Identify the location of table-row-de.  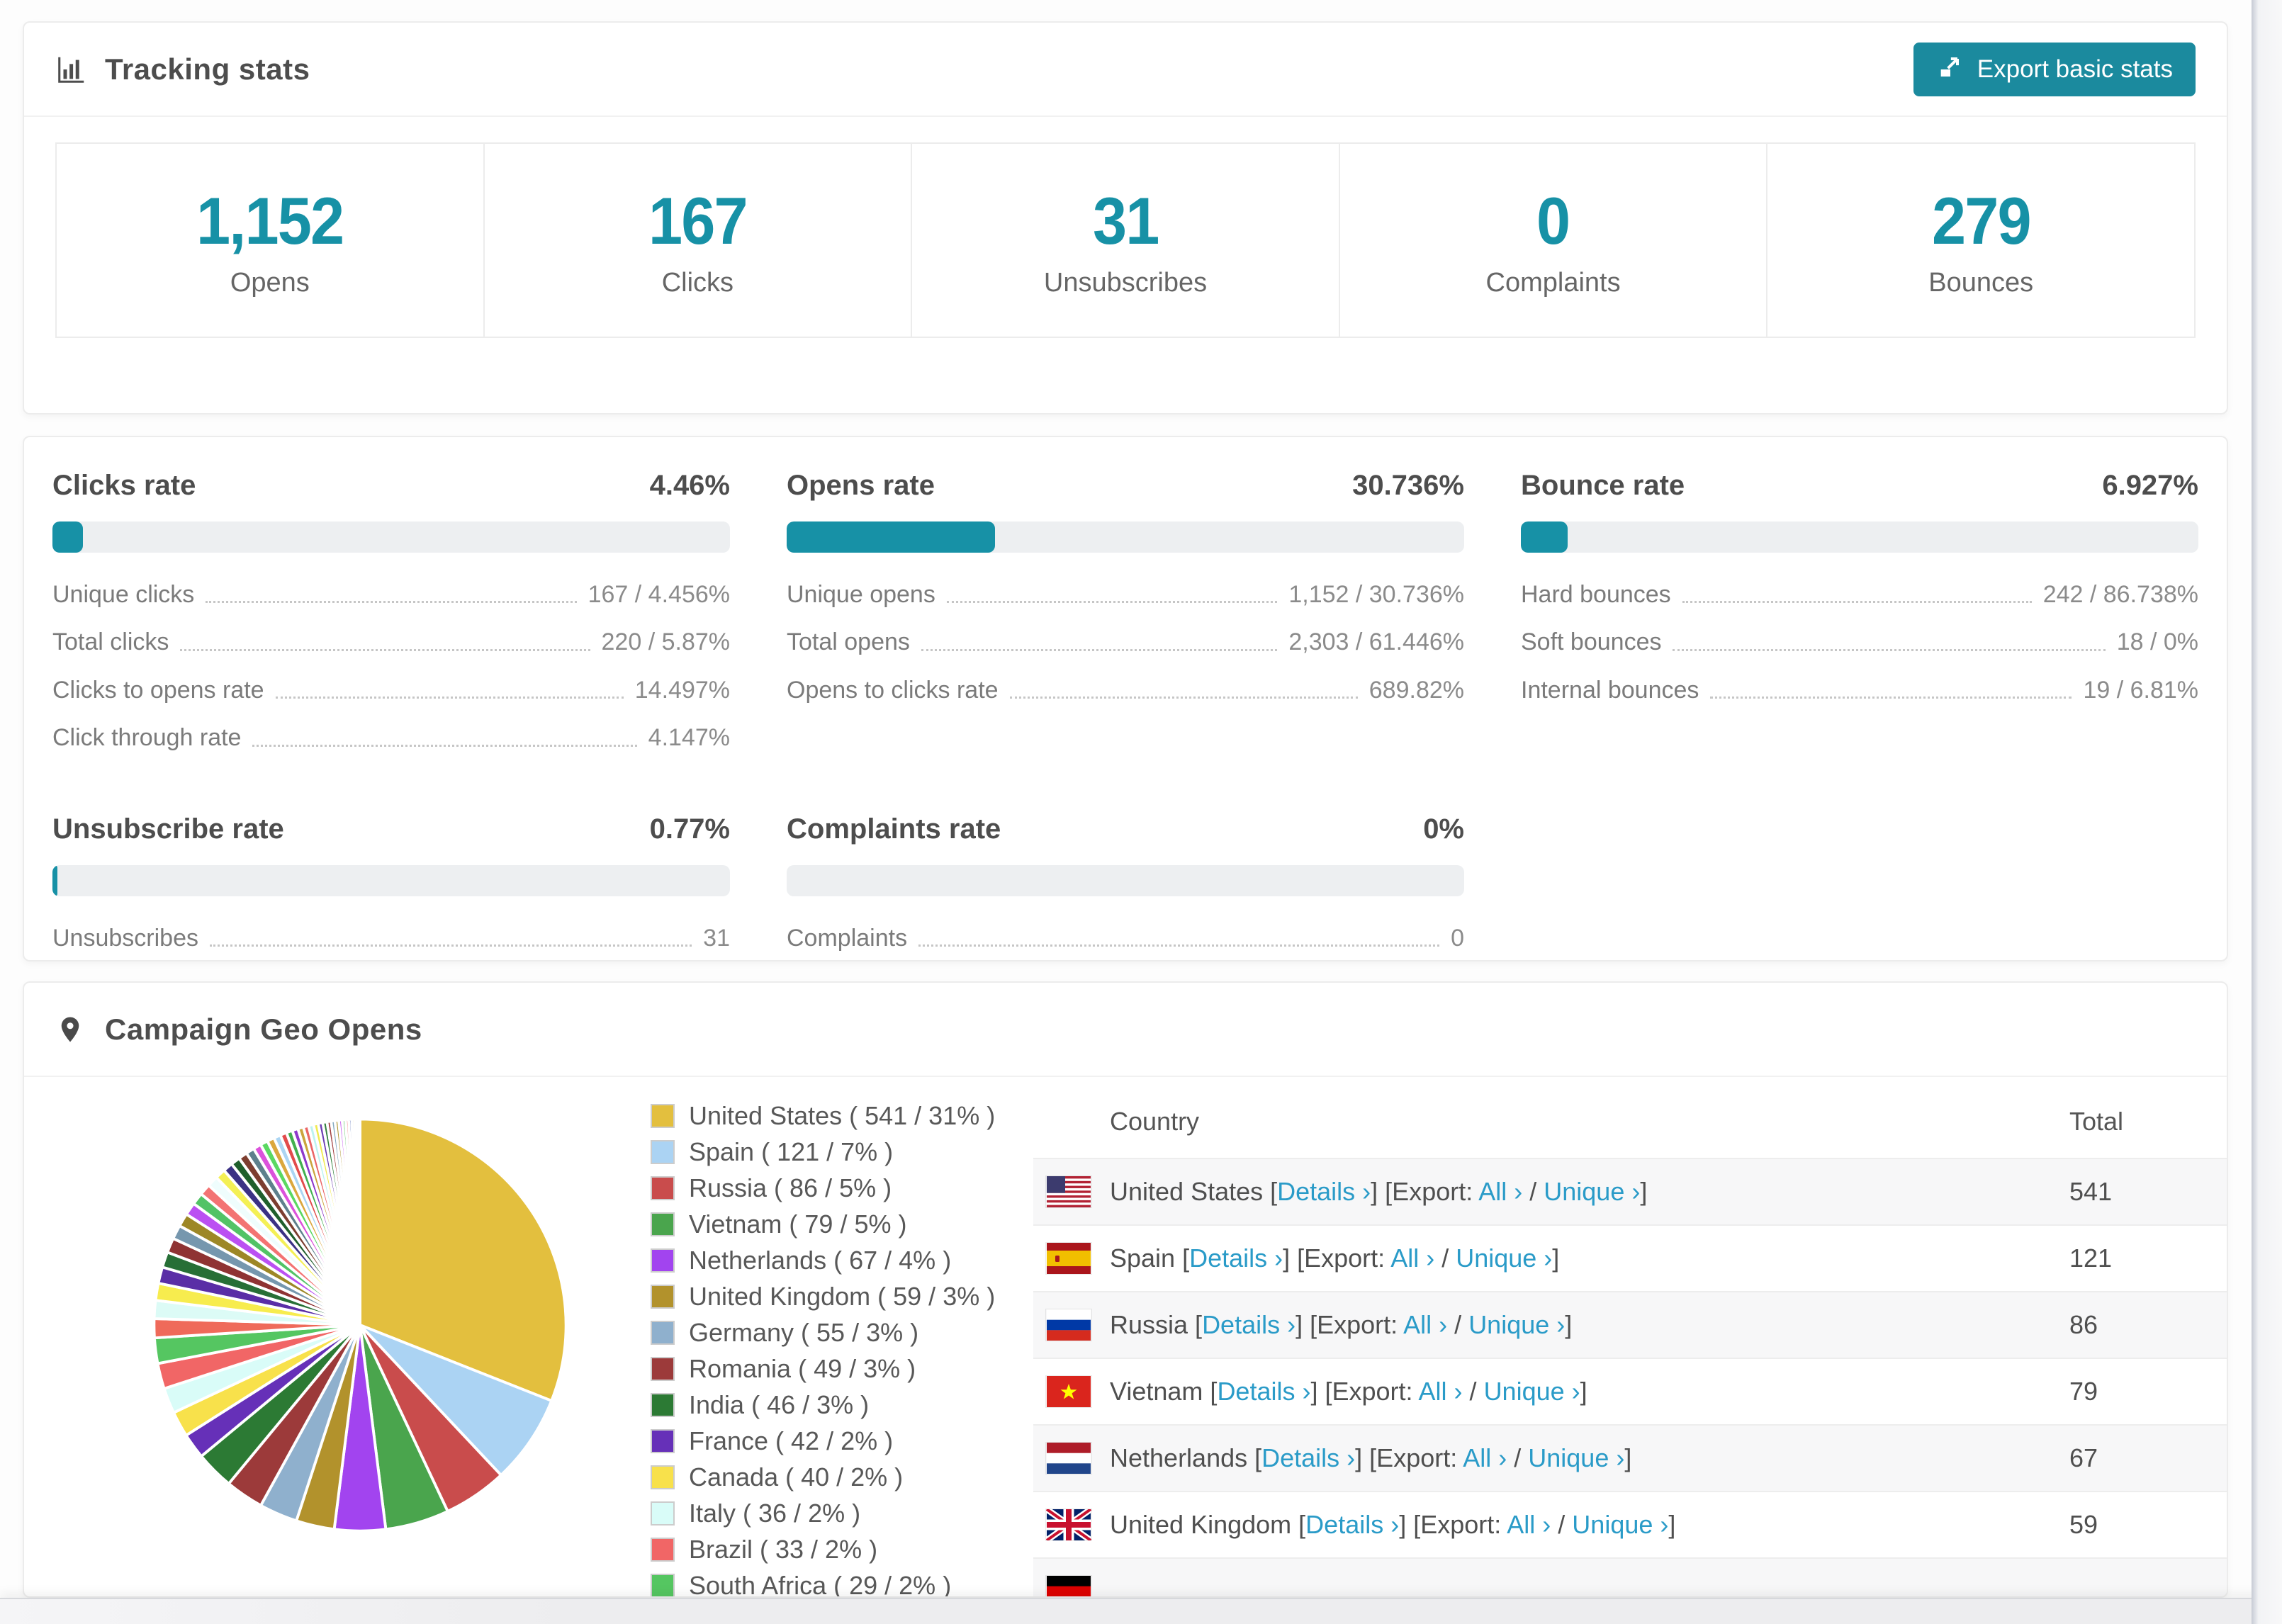
(1630, 1577).